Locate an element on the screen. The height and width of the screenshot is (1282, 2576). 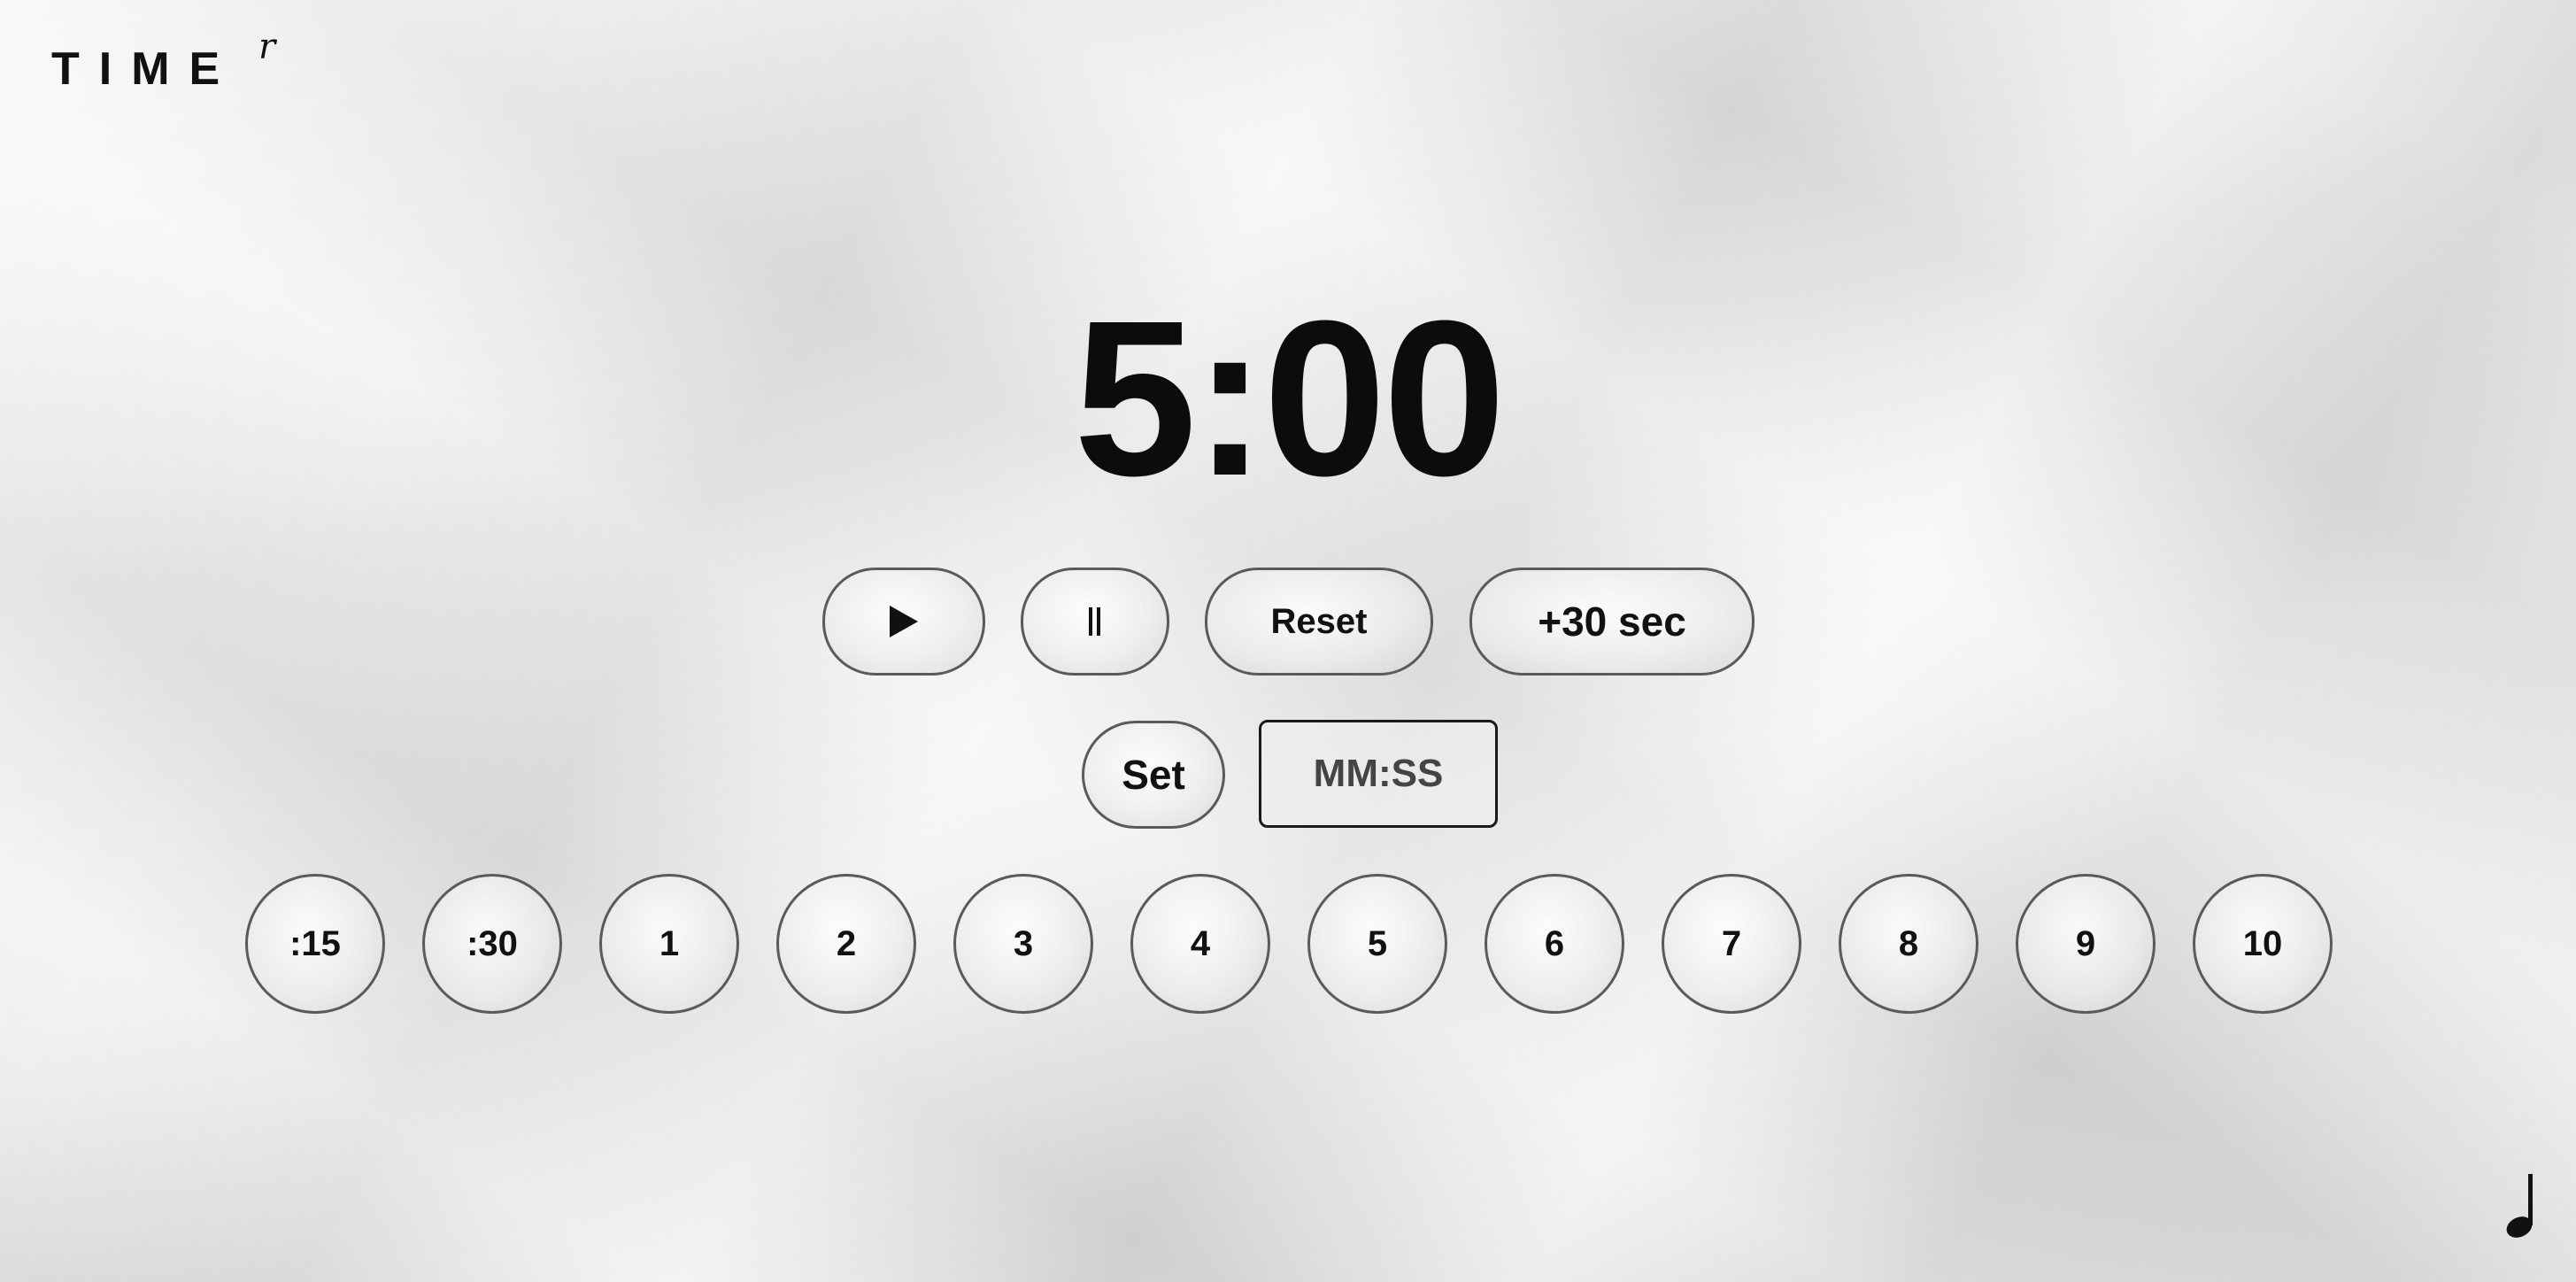
reset-button: Reset is located at coordinates (1319, 622).